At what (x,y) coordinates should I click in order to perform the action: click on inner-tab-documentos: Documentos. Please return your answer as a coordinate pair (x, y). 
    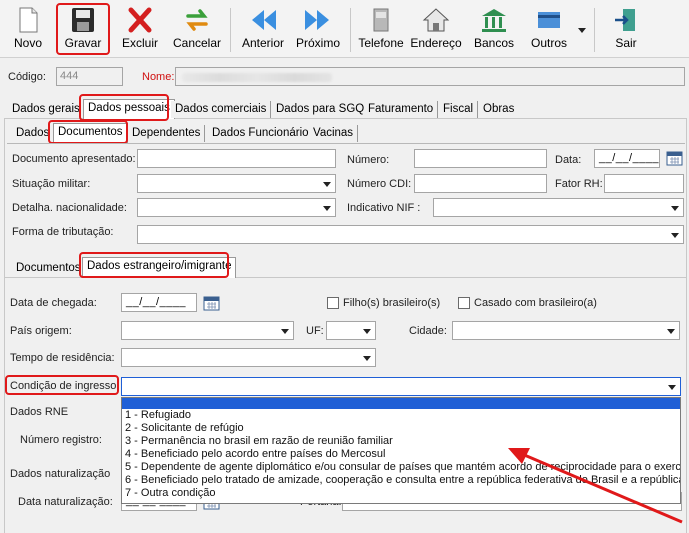
    Looking at the image, I should click on (49, 268).